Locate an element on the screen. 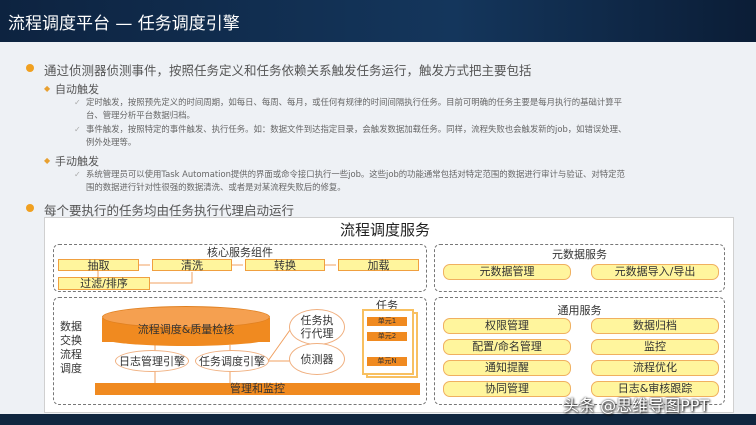 The image size is (756, 425). agent-line: 行代理 is located at coordinates (317, 333).